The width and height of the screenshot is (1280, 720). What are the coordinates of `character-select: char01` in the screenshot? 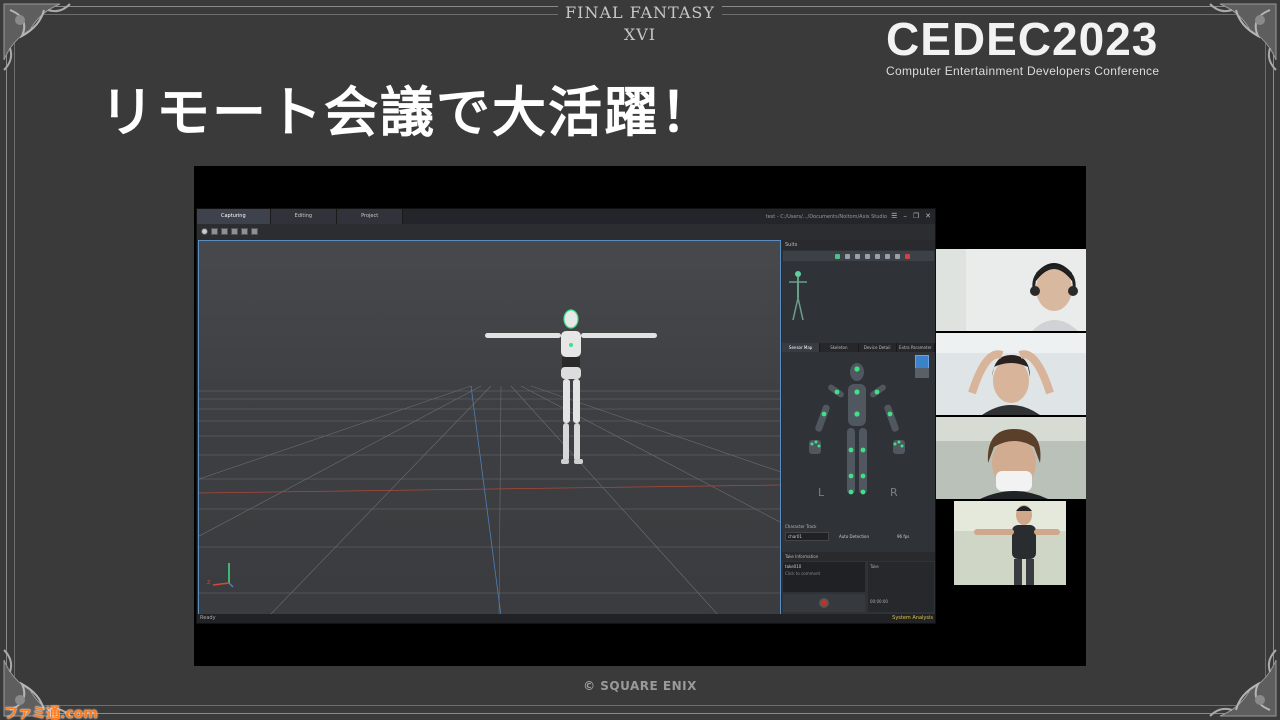 It's located at (807, 536).